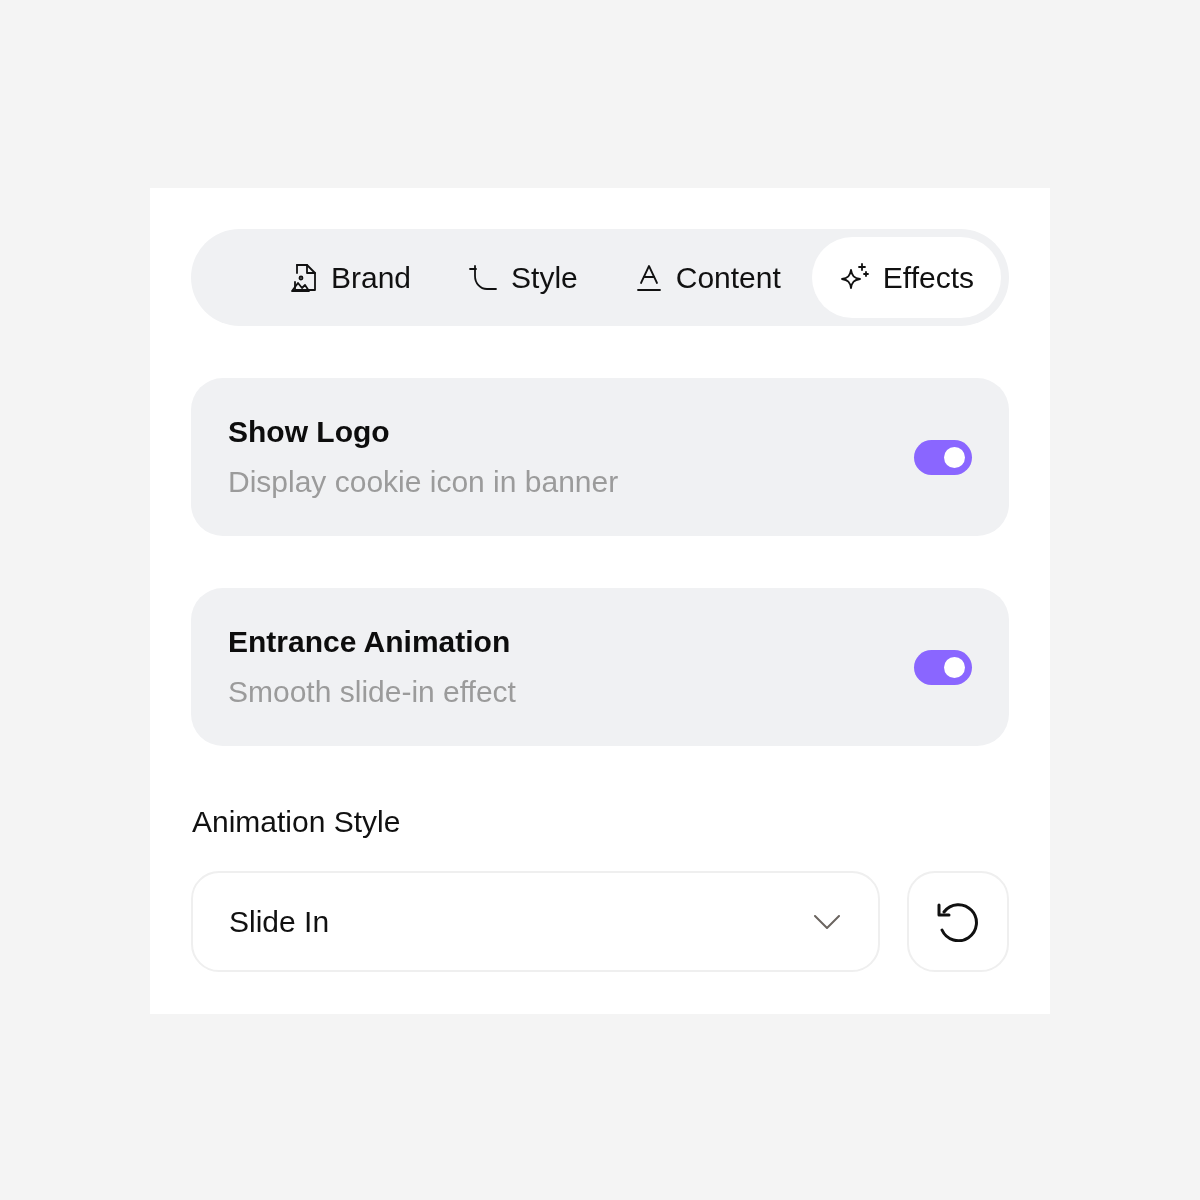 The width and height of the screenshot is (1200, 1200). What do you see at coordinates (708, 277) in the screenshot?
I see `tab: Content` at bounding box center [708, 277].